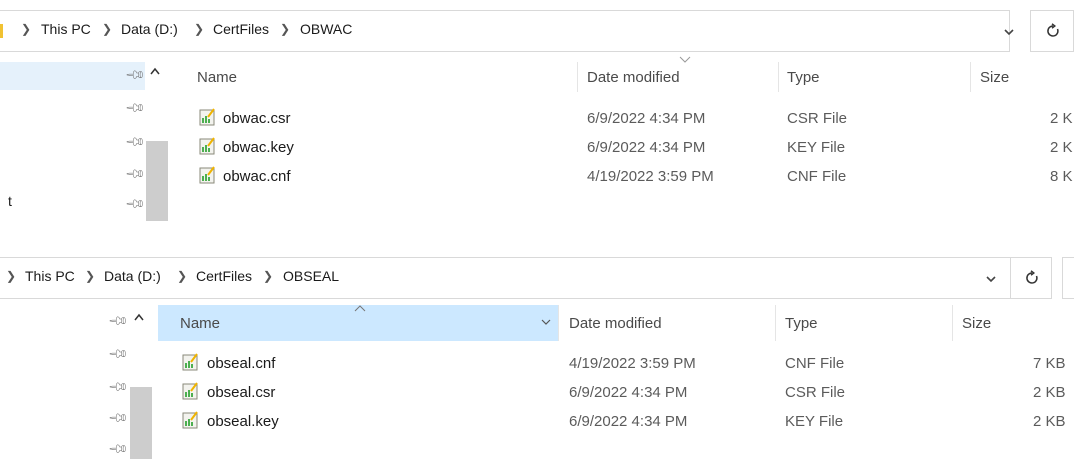 The width and height of the screenshot is (1074, 461). I want to click on nav-pane-selected-item, so click(72, 76).